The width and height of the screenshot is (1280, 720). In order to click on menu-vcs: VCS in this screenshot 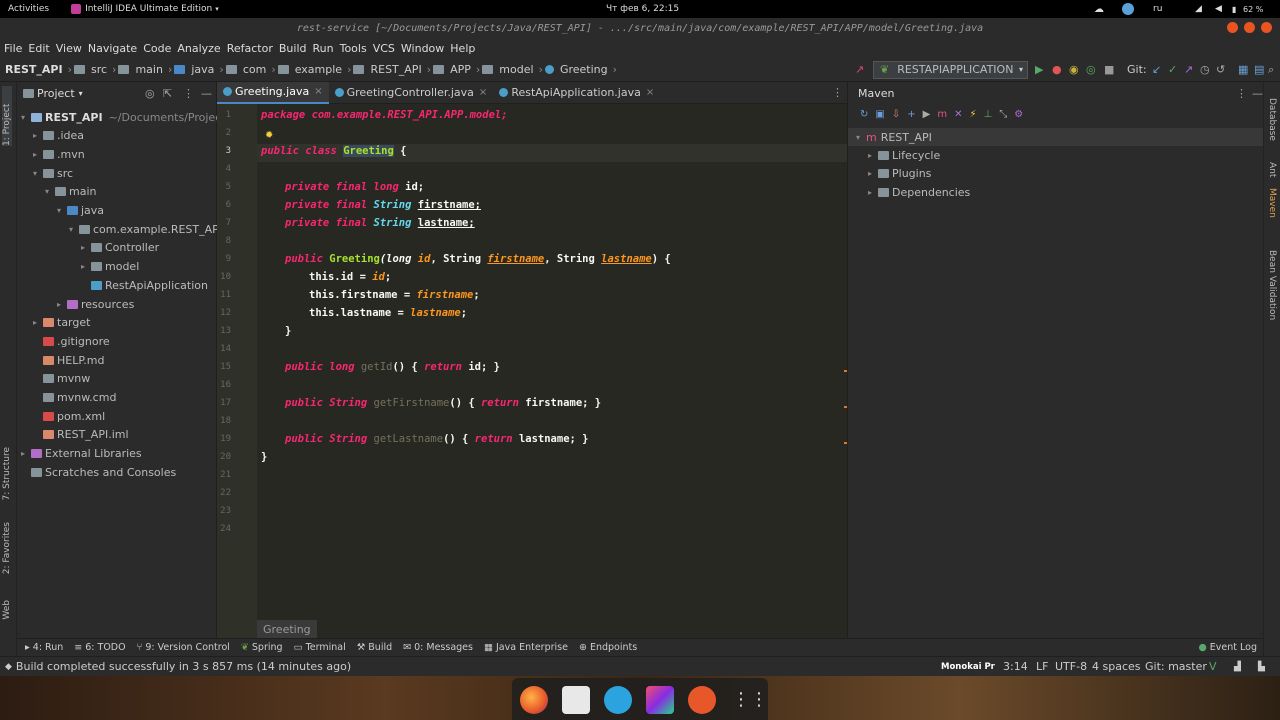, I will do `click(384, 48)`.